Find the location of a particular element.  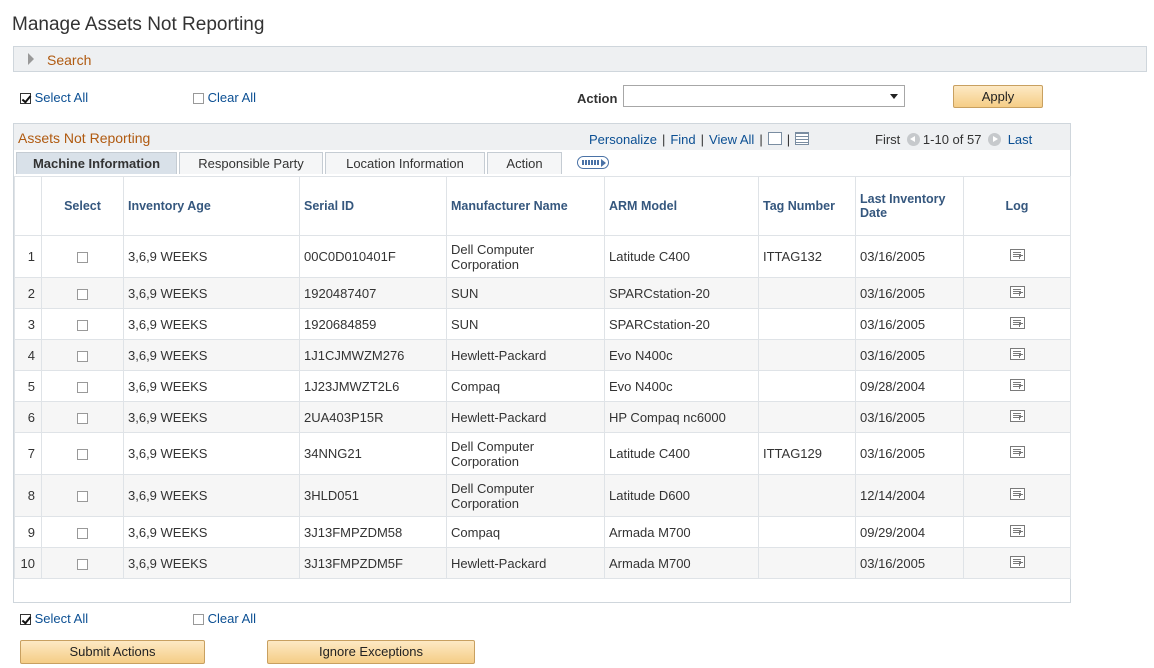

serial-id-cell: 3J13FMPZDM5F is located at coordinates (373, 563).